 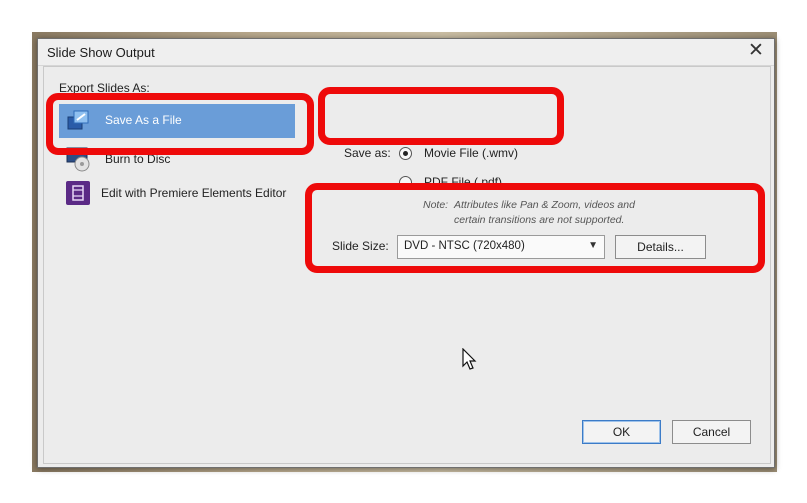 What do you see at coordinates (143, 120) in the screenshot?
I see `export-item-label: Save As a File` at bounding box center [143, 120].